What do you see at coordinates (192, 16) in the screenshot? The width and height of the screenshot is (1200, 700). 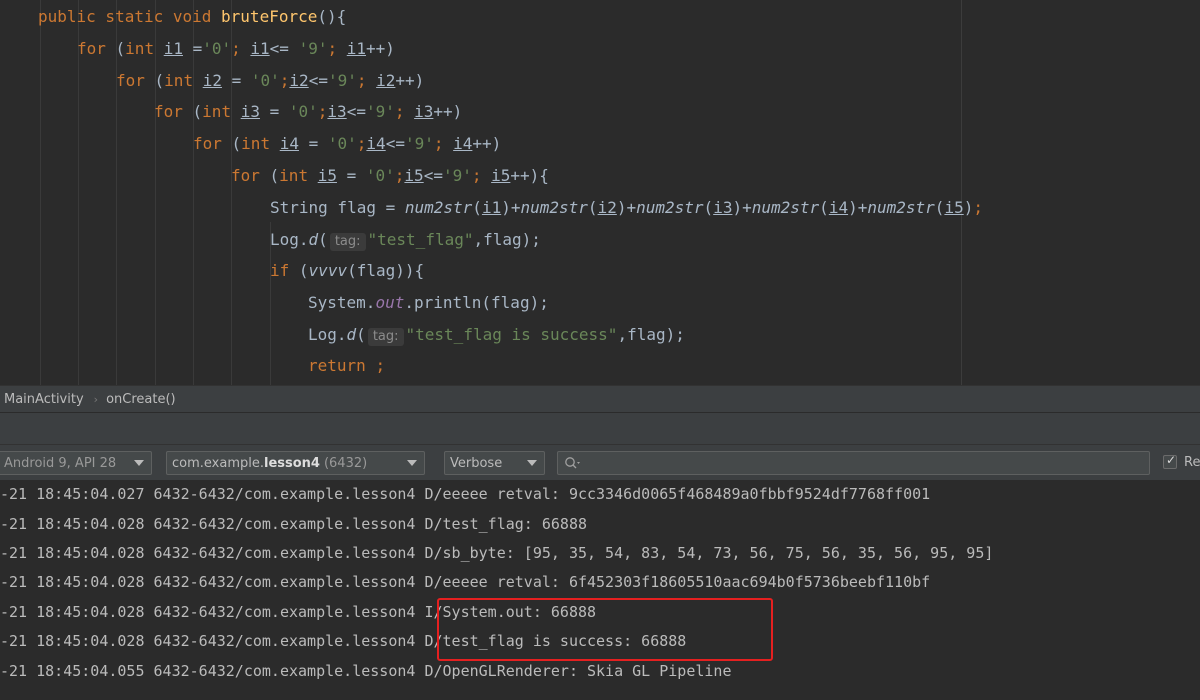 I see `code-line-method-signature: public static void bruteForce(){` at bounding box center [192, 16].